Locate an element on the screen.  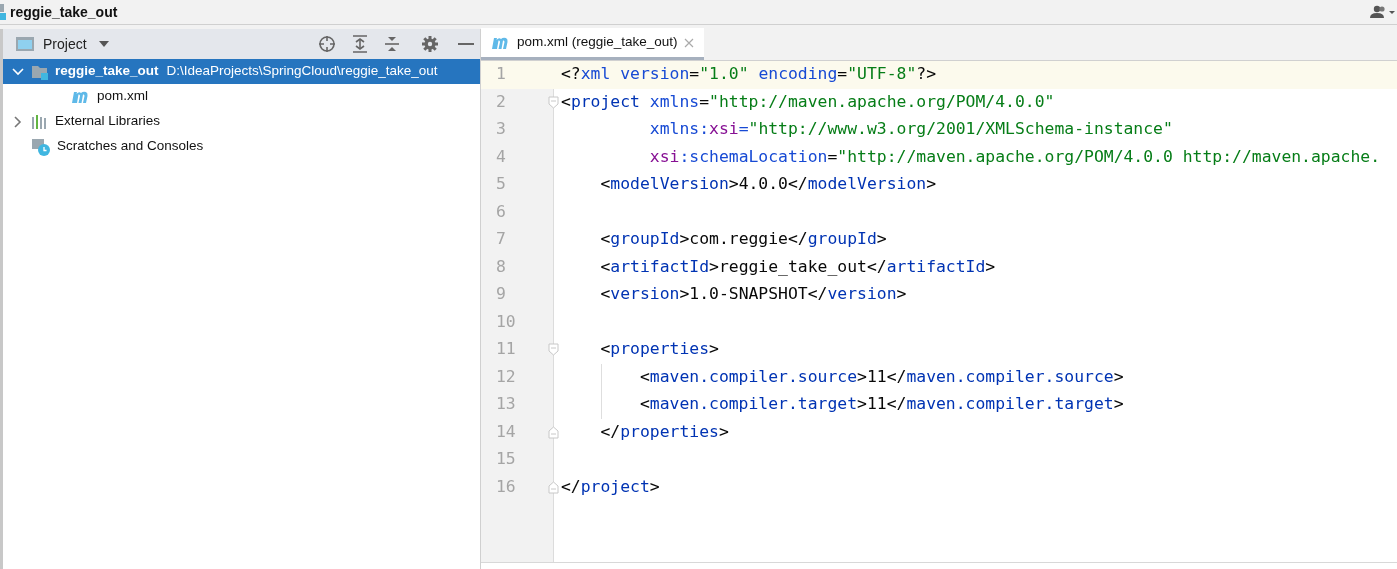
crosshair-icon is located at coordinates (327, 44).